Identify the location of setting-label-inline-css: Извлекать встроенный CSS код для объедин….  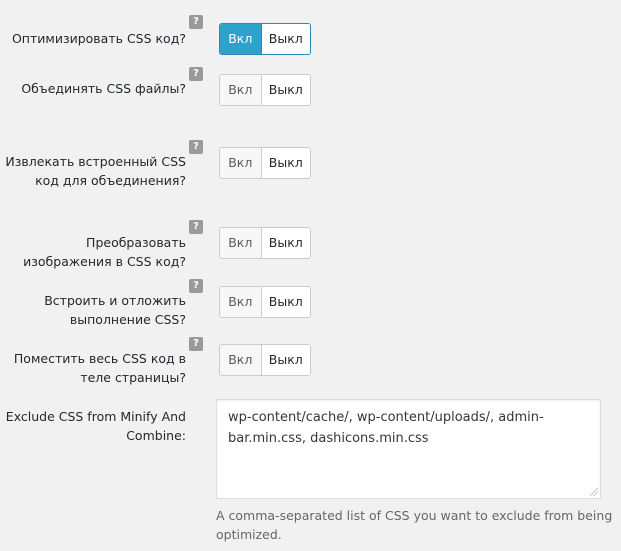
(95, 171).